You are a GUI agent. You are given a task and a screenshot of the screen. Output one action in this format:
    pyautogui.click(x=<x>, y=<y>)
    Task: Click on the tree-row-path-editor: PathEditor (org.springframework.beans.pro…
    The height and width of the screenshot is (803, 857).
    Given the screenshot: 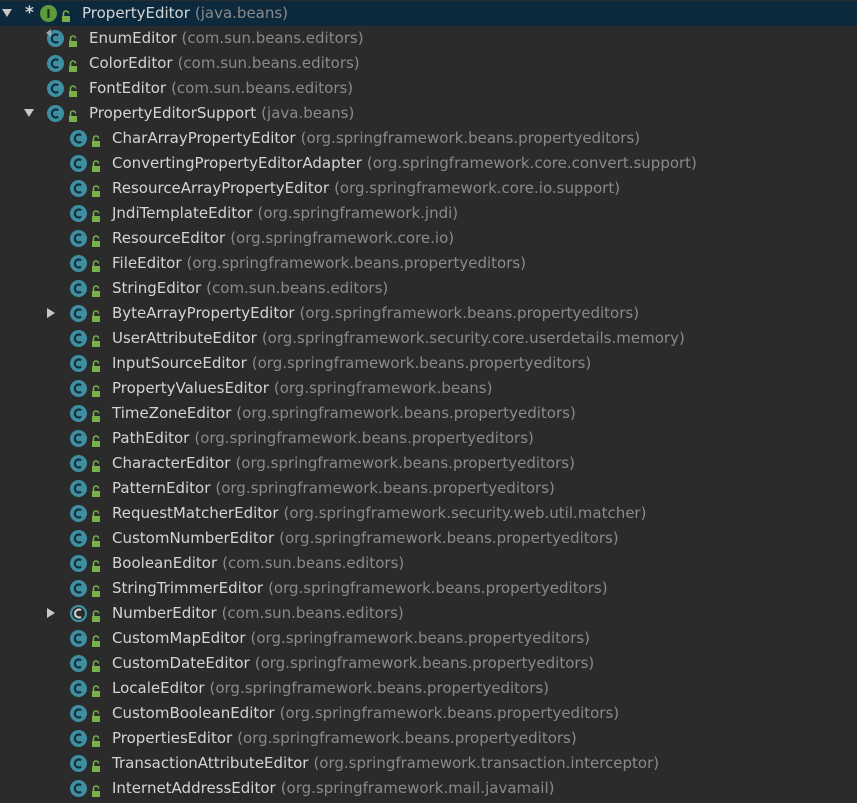 What is the action you would take?
    pyautogui.click(x=428, y=438)
    